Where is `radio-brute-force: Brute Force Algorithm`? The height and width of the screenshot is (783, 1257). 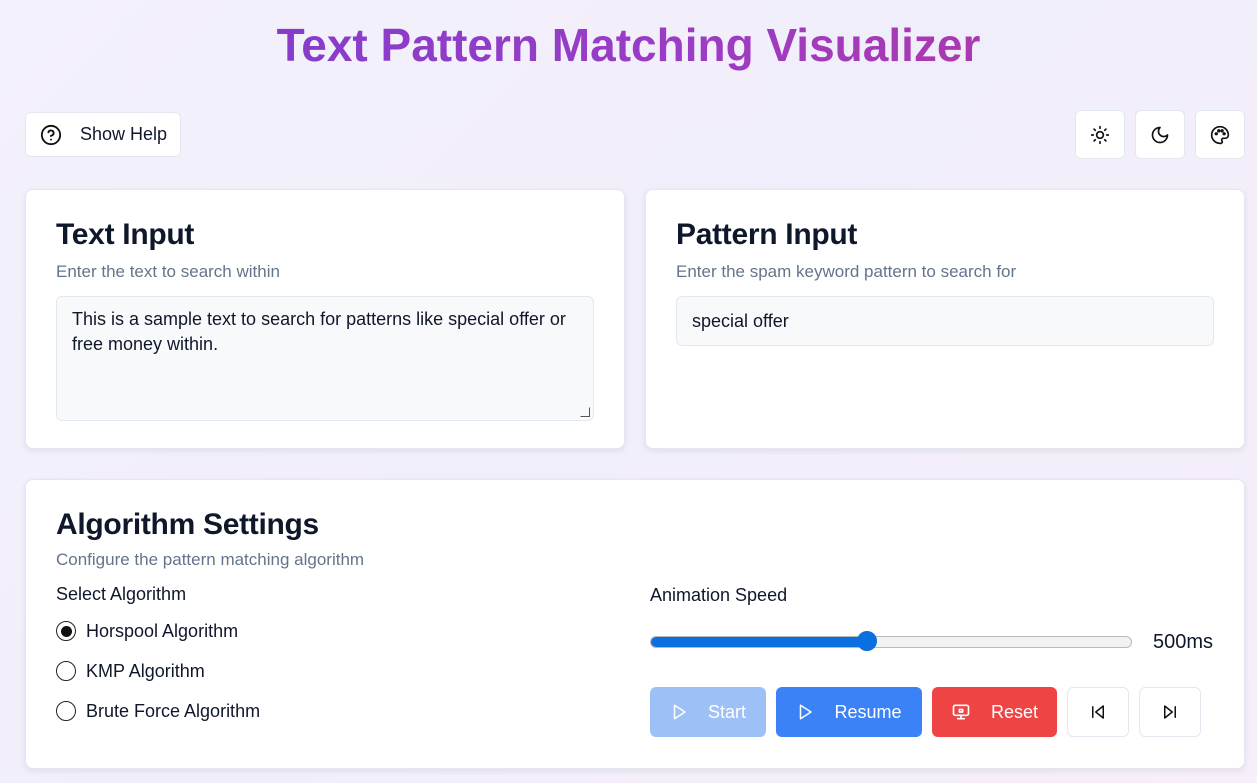
radio-brute-force: Brute Force Algorithm is located at coordinates (158, 711).